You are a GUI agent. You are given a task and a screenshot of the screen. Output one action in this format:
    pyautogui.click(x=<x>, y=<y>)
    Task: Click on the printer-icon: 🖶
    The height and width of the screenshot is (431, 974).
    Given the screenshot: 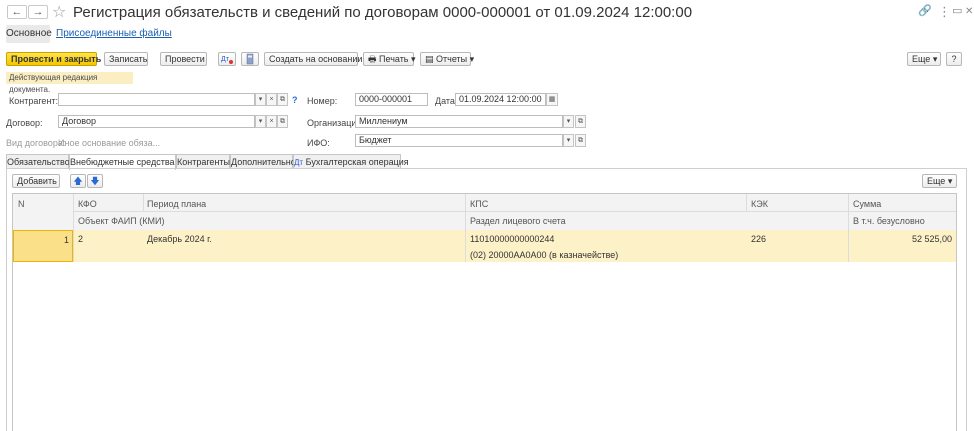 What is the action you would take?
    pyautogui.click(x=372, y=59)
    